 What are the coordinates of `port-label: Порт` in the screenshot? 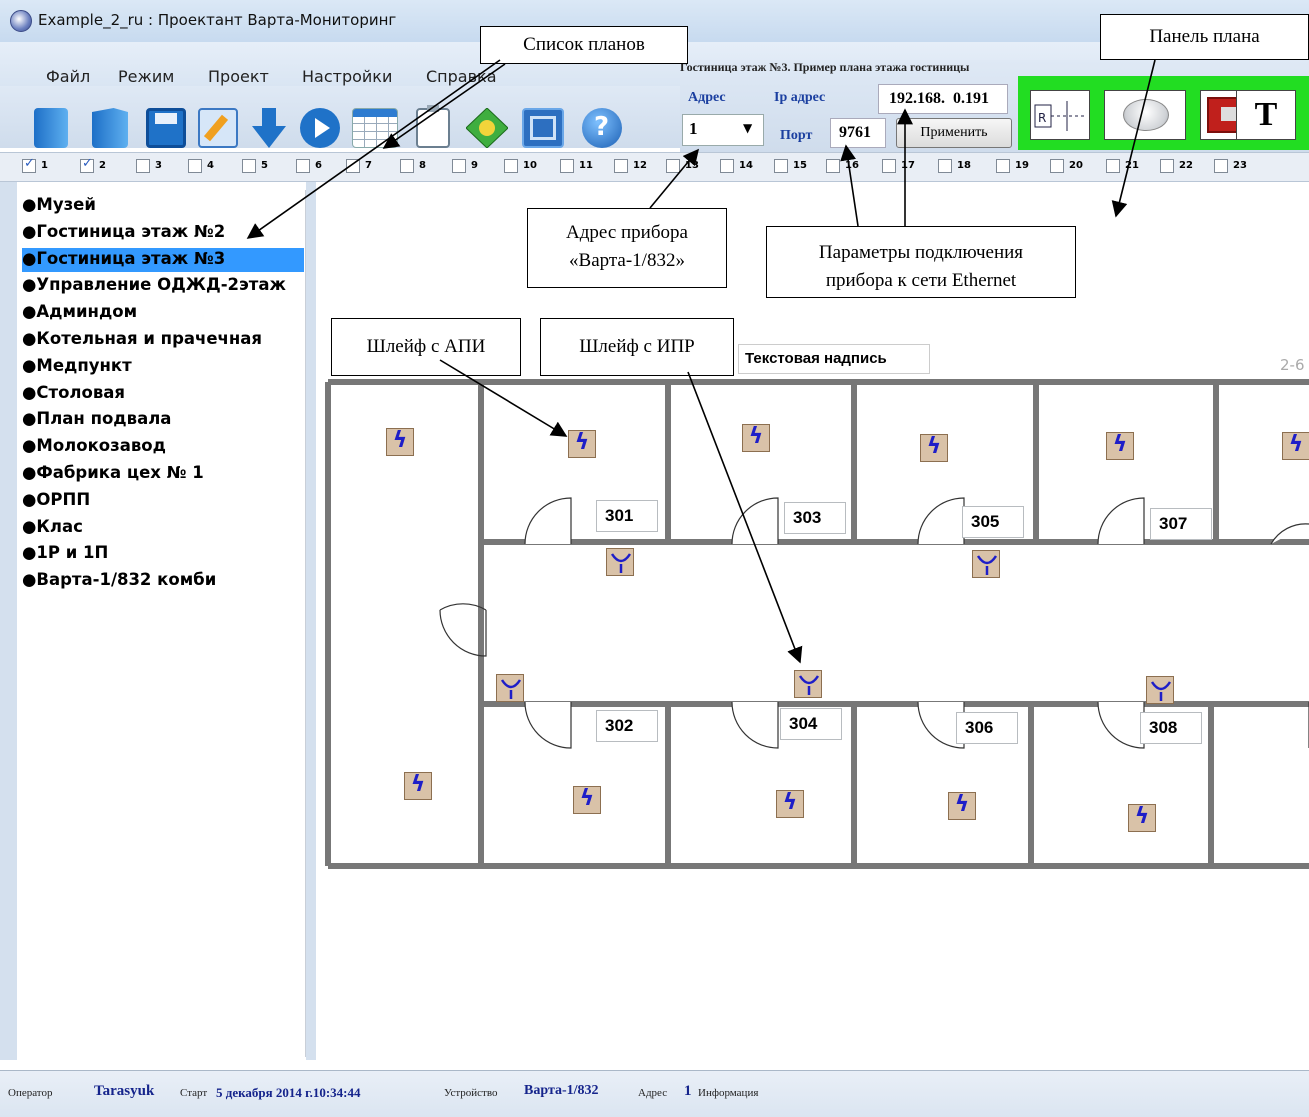 It's located at (796, 135).